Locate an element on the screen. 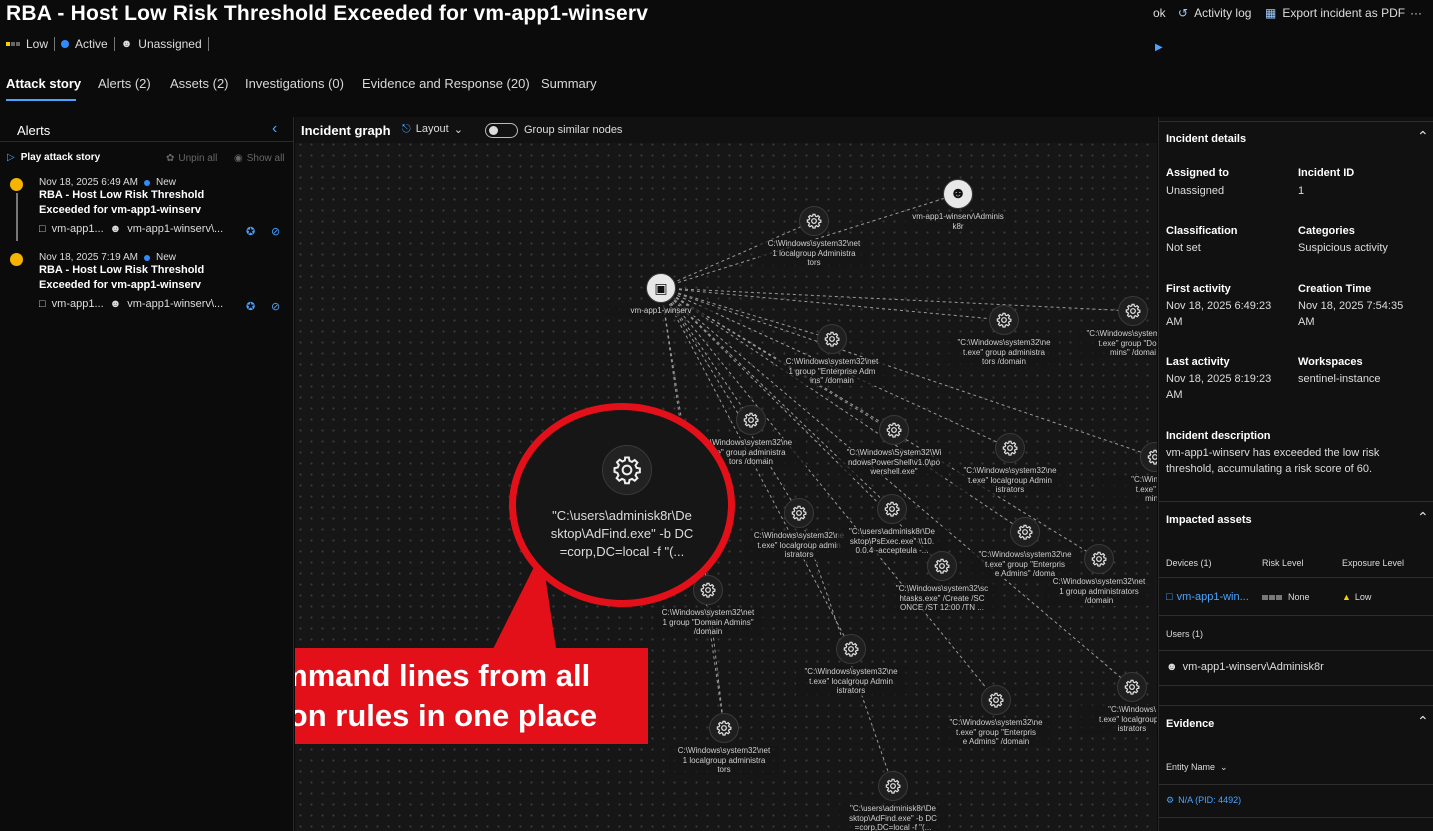 This screenshot has width=1433, height=831. incident-details-title: Incident details is located at coordinates (1206, 139).